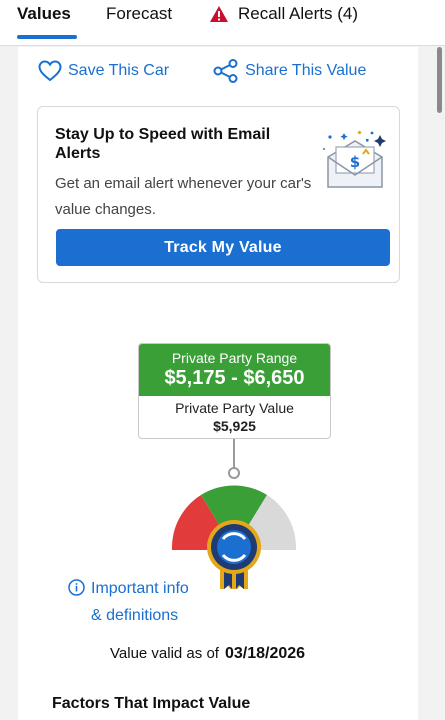  I want to click on tab-recall-alerts: Recall Alerts (4), so click(283, 14).